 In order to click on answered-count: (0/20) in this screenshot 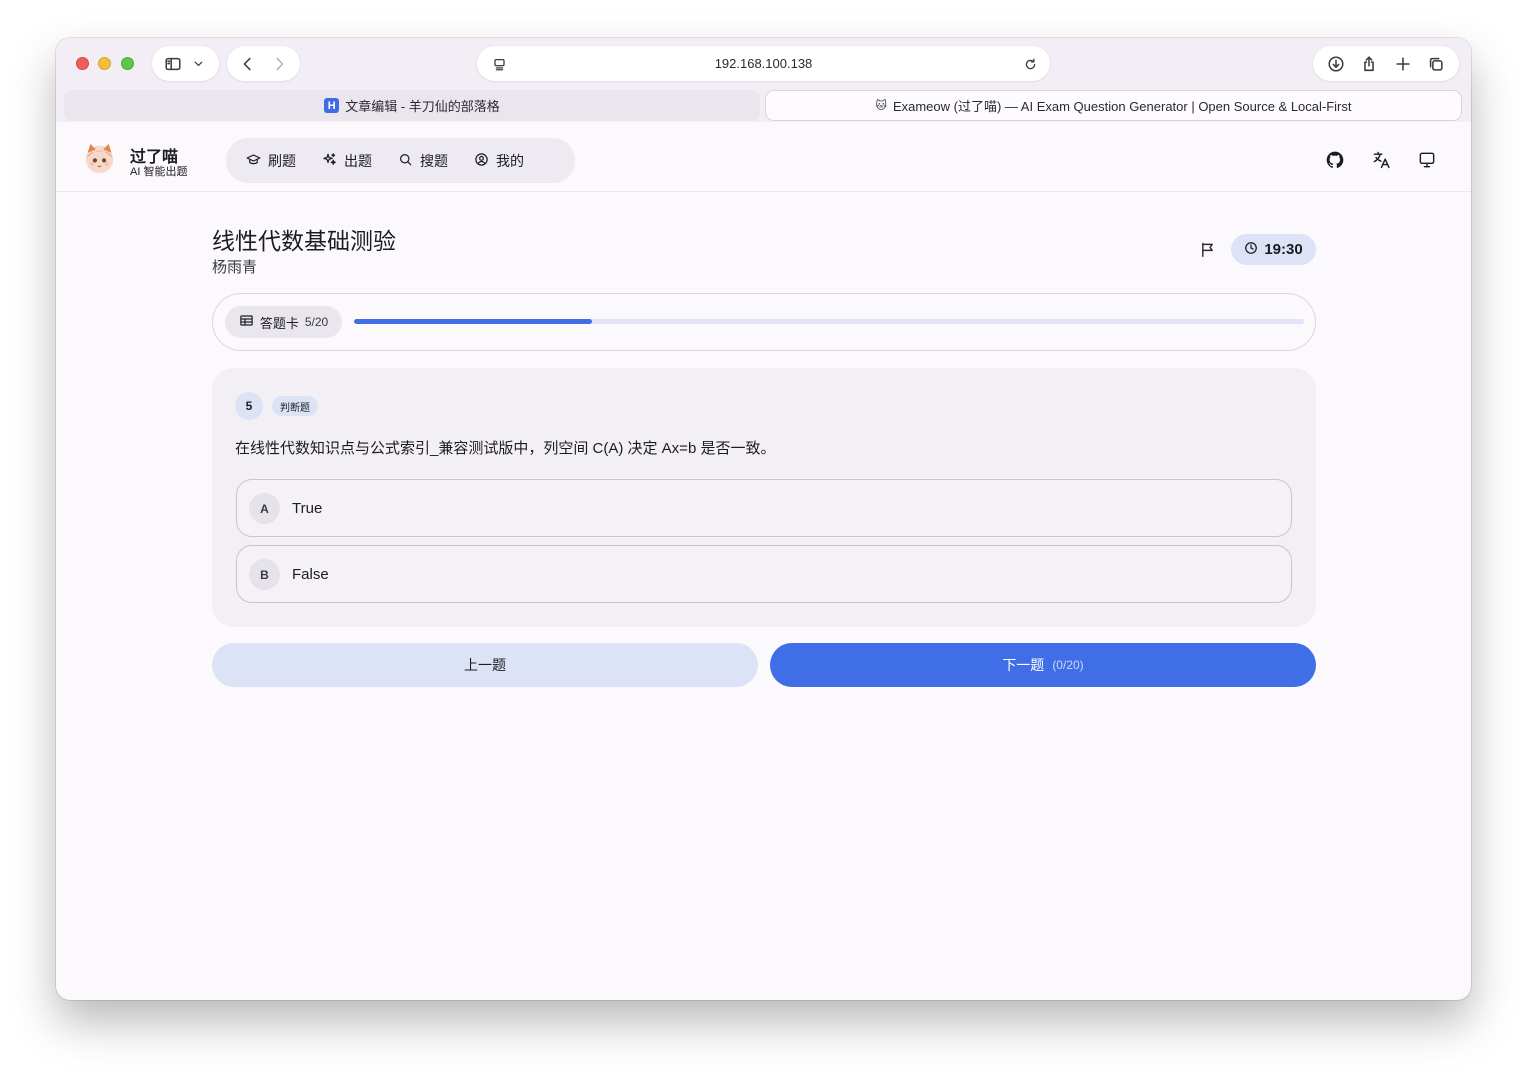, I will do `click(1068, 665)`.